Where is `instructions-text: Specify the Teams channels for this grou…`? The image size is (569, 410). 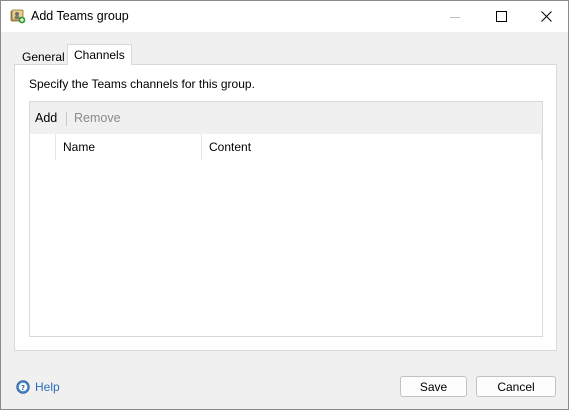
instructions-text: Specify the Teams channels for this grou… is located at coordinates (142, 84).